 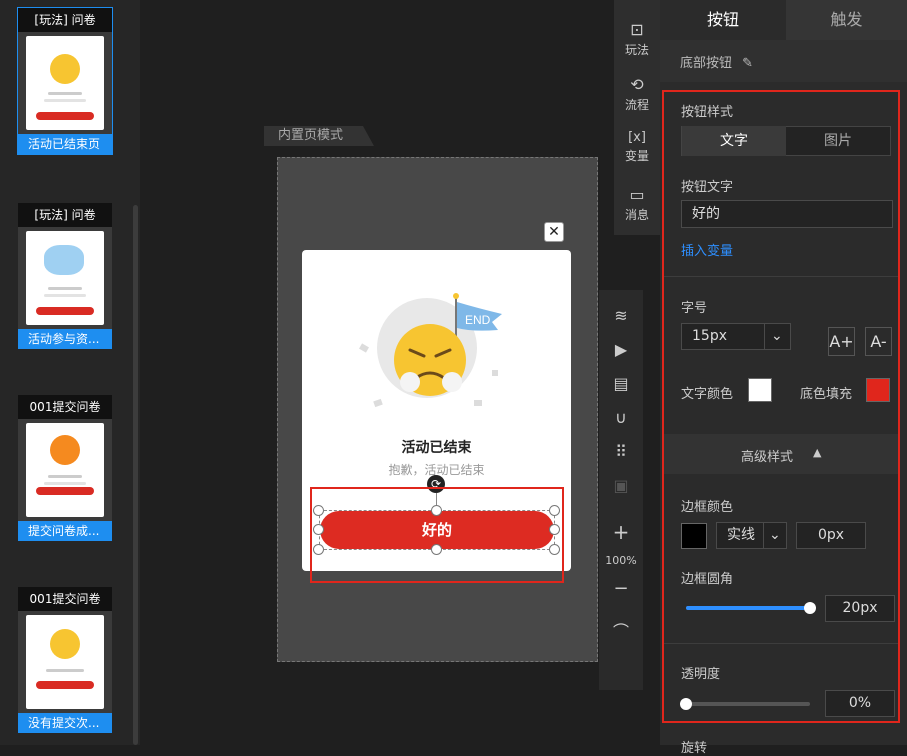 What do you see at coordinates (723, 20) in the screenshot?
I see `tab-button: 按钮` at bounding box center [723, 20].